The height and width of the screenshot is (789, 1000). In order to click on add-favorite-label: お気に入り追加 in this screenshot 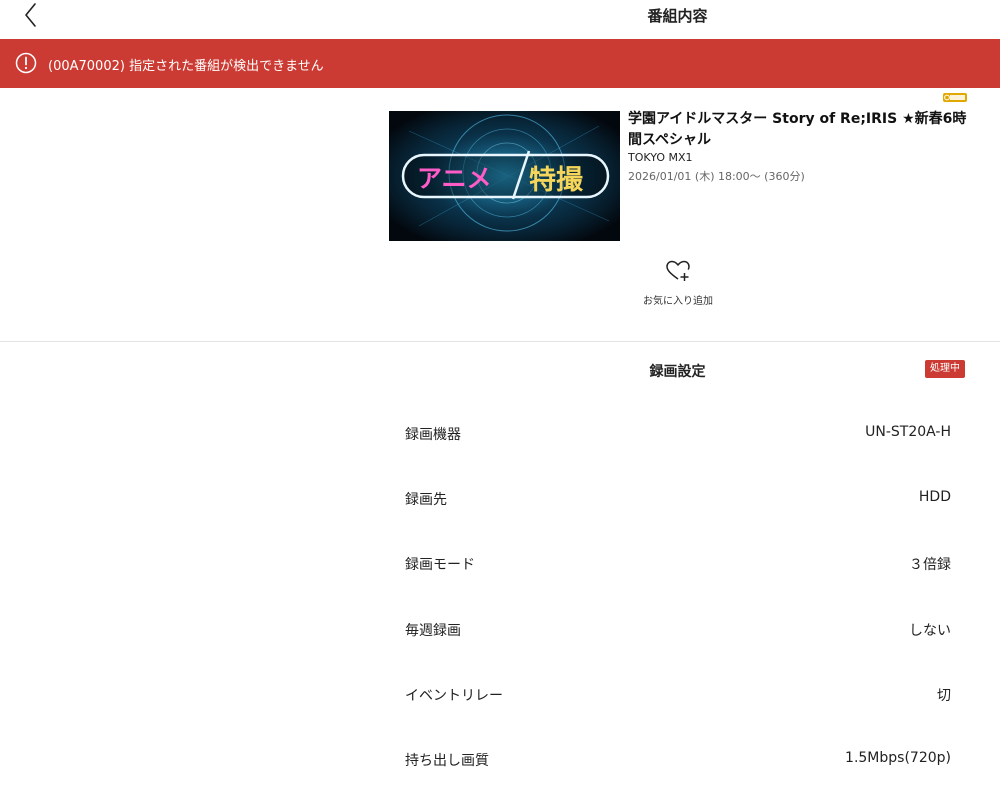, I will do `click(678, 301)`.